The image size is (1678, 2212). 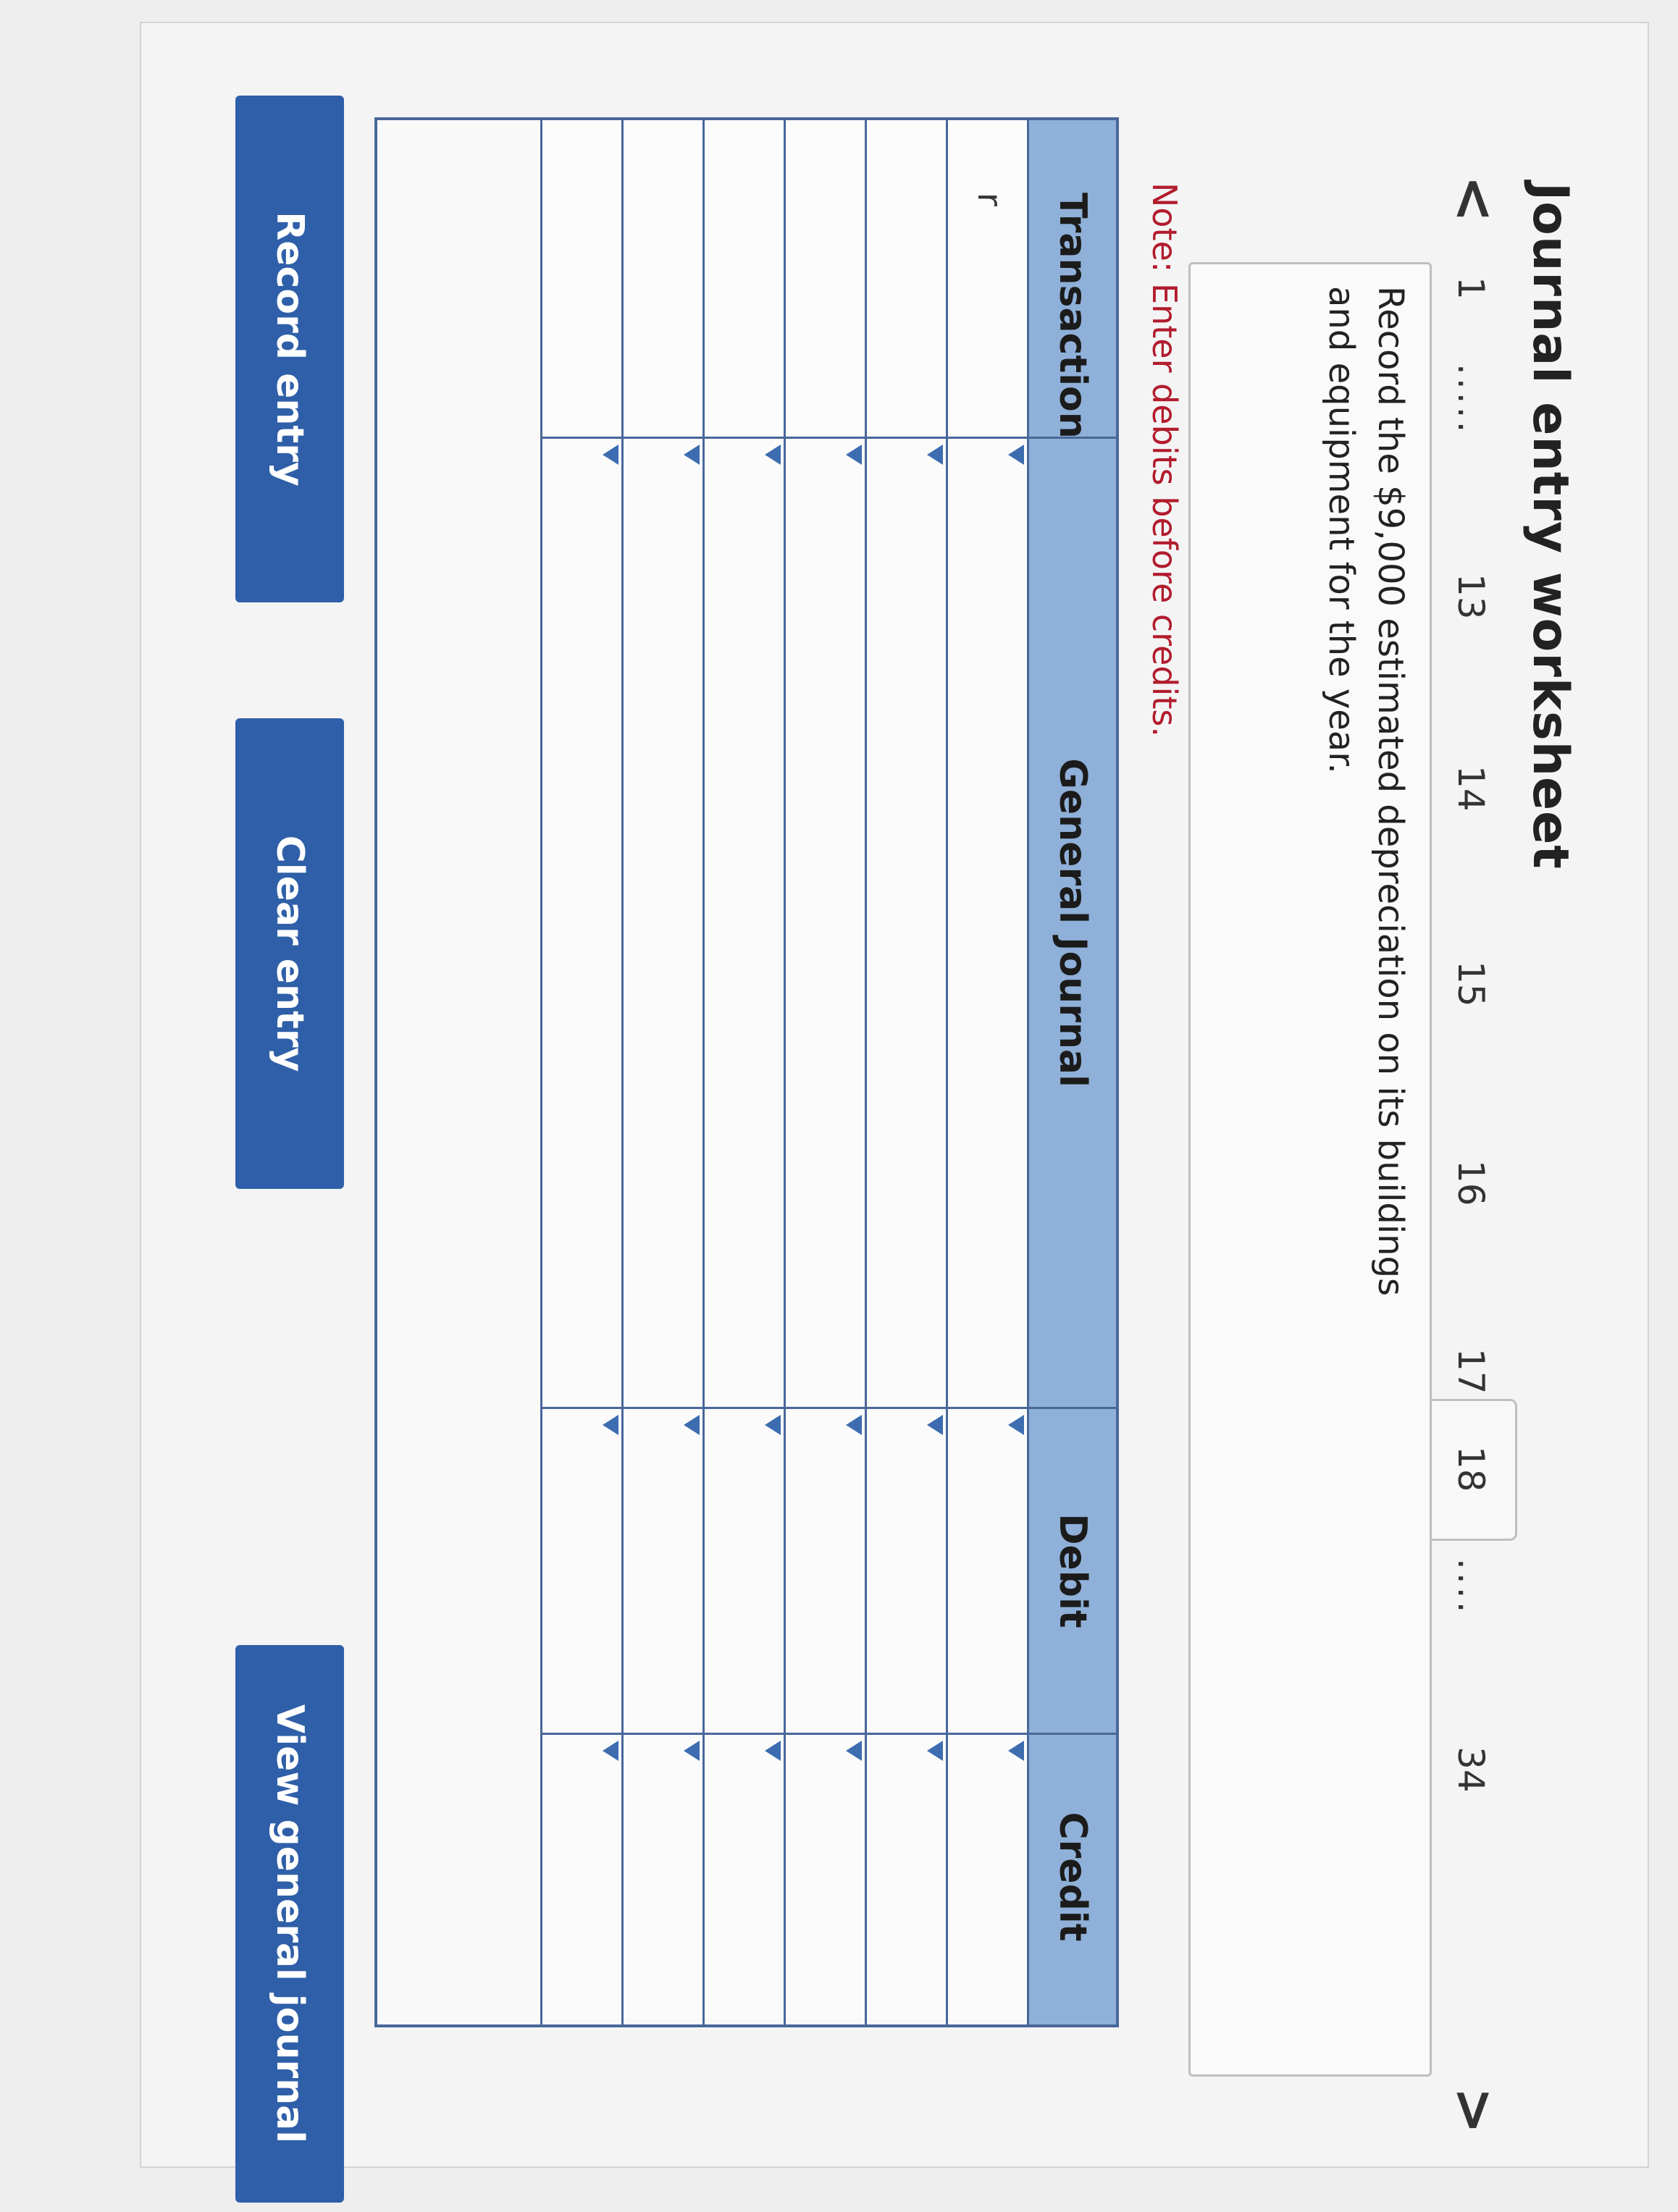 What do you see at coordinates (1072, 1572) in the screenshot?
I see `header-debit: Debit` at bounding box center [1072, 1572].